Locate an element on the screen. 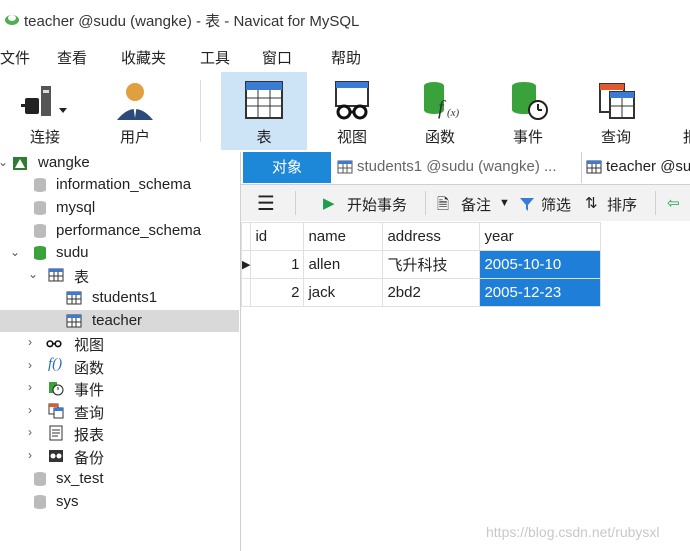 The height and width of the screenshot is (551, 690). function-icon: f (x) is located at coordinates (442, 100).